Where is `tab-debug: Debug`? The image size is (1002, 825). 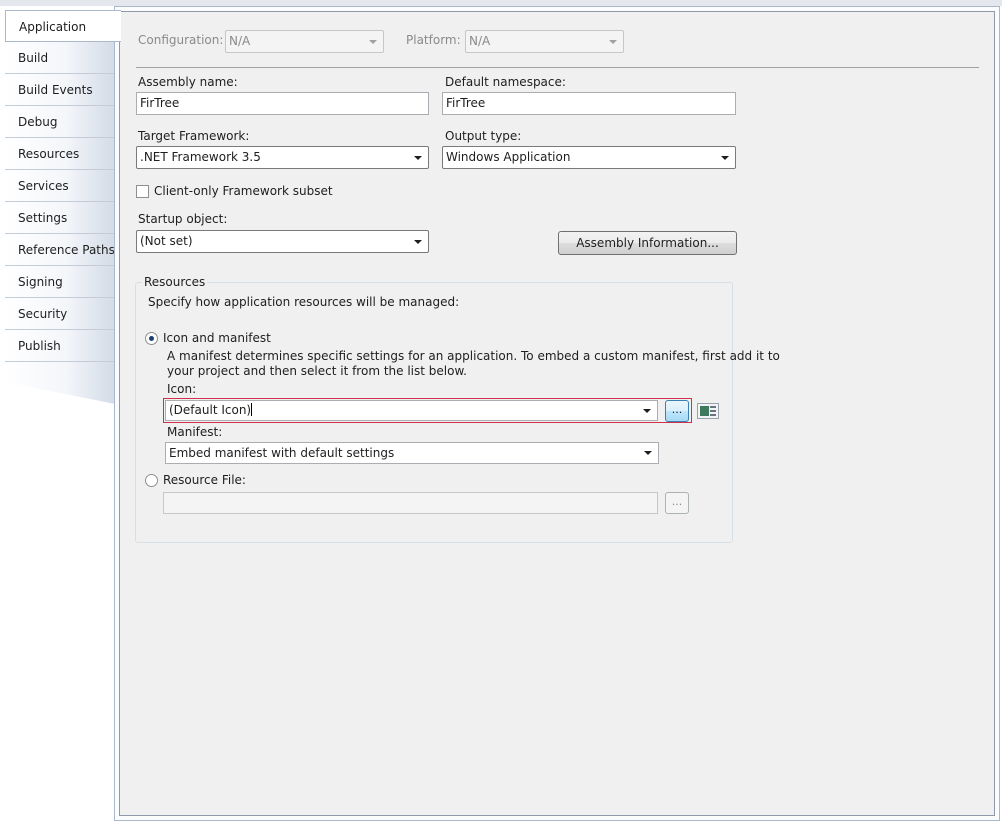 tab-debug: Debug is located at coordinates (60, 122).